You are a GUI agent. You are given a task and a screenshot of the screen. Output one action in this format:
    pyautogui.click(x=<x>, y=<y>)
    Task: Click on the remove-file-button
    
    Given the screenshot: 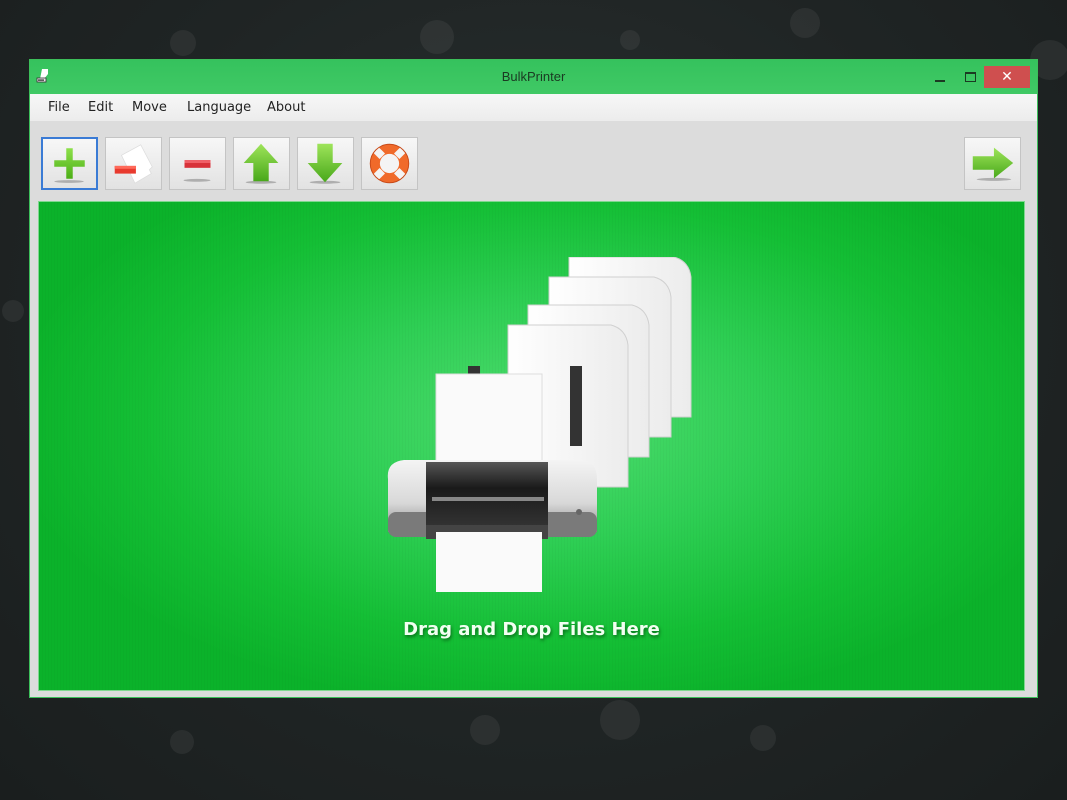 What is the action you would take?
    pyautogui.click(x=133, y=163)
    